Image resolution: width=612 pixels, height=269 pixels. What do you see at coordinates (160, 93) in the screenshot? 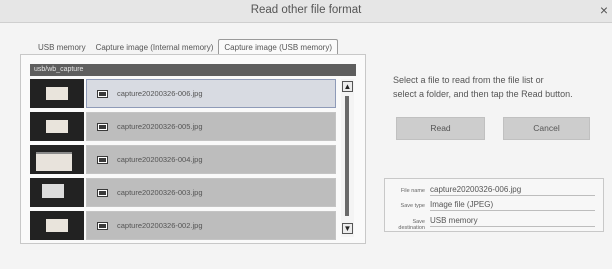
I see `file-name: capture20200326-006.jpg` at bounding box center [160, 93].